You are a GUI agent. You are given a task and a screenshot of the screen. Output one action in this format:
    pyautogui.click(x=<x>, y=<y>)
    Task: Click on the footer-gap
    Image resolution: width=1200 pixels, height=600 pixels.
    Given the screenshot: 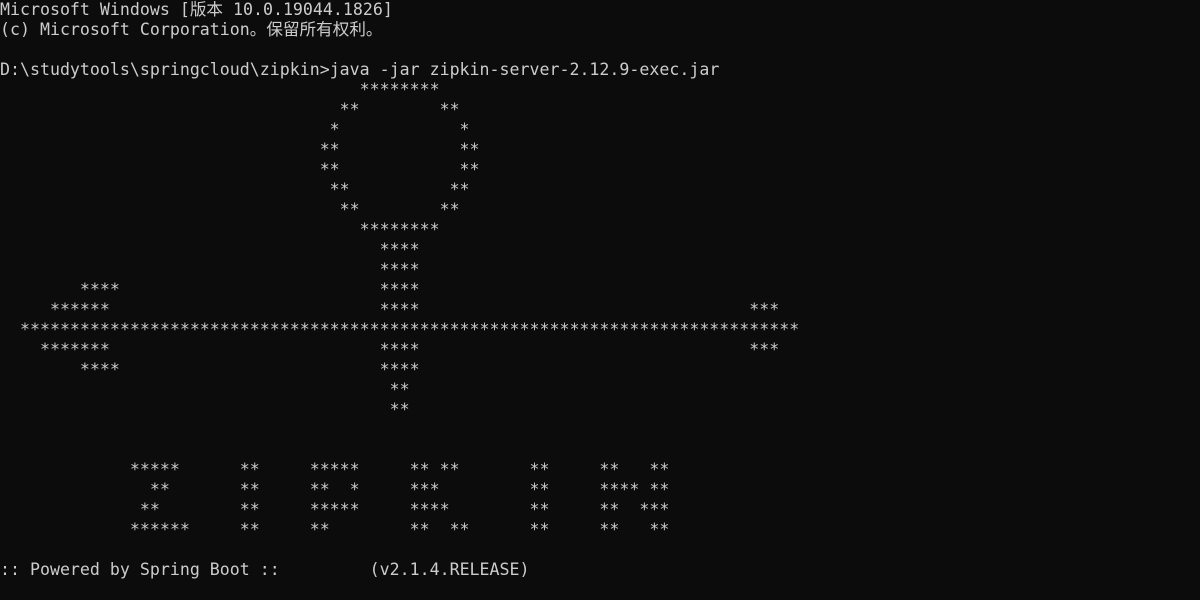 What is the action you would take?
    pyautogui.click(x=325, y=569)
    